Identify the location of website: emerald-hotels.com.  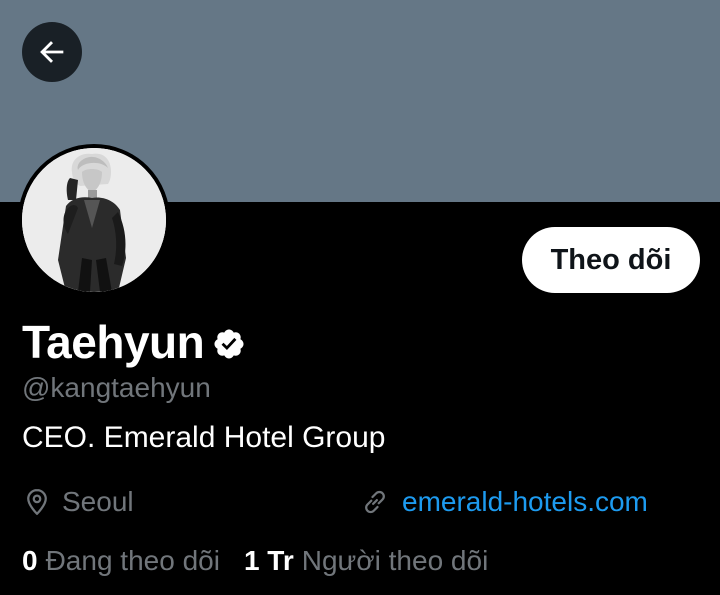
(504, 502).